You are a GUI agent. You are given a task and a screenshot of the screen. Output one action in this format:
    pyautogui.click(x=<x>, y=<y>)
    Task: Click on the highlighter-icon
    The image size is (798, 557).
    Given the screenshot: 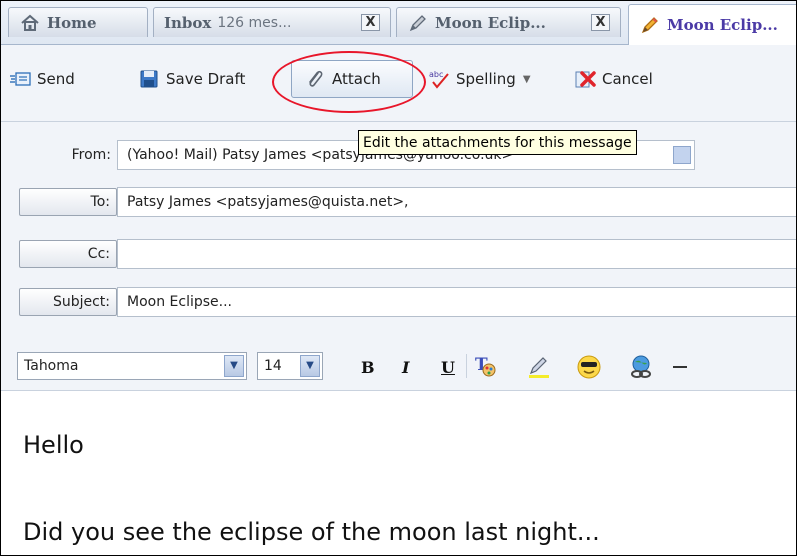 What is the action you would take?
    pyautogui.click(x=539, y=367)
    